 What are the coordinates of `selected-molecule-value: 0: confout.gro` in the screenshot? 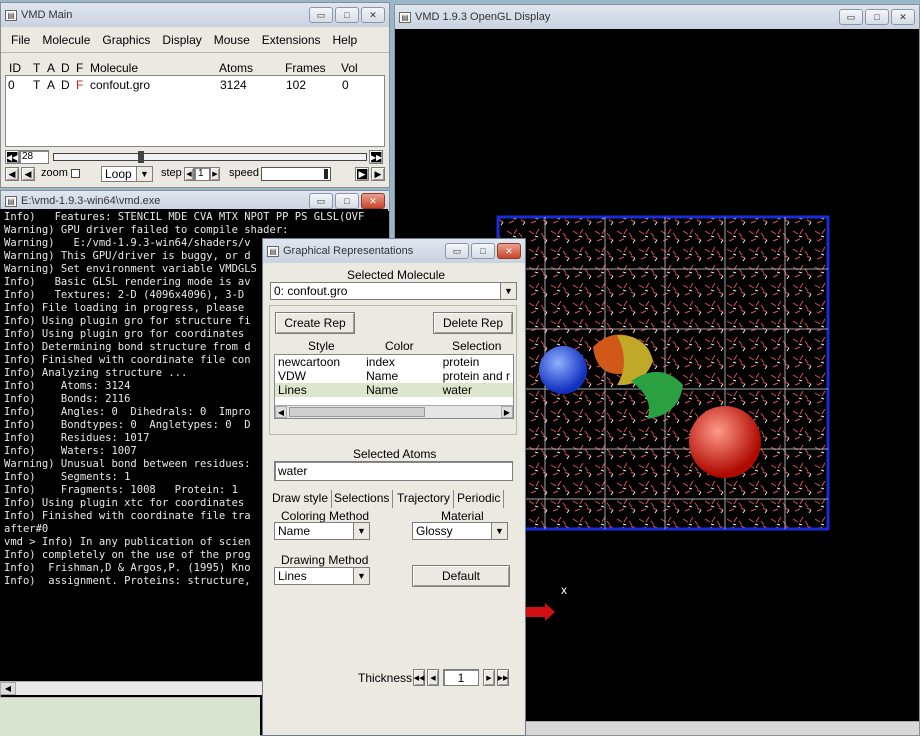 It's located at (311, 291).